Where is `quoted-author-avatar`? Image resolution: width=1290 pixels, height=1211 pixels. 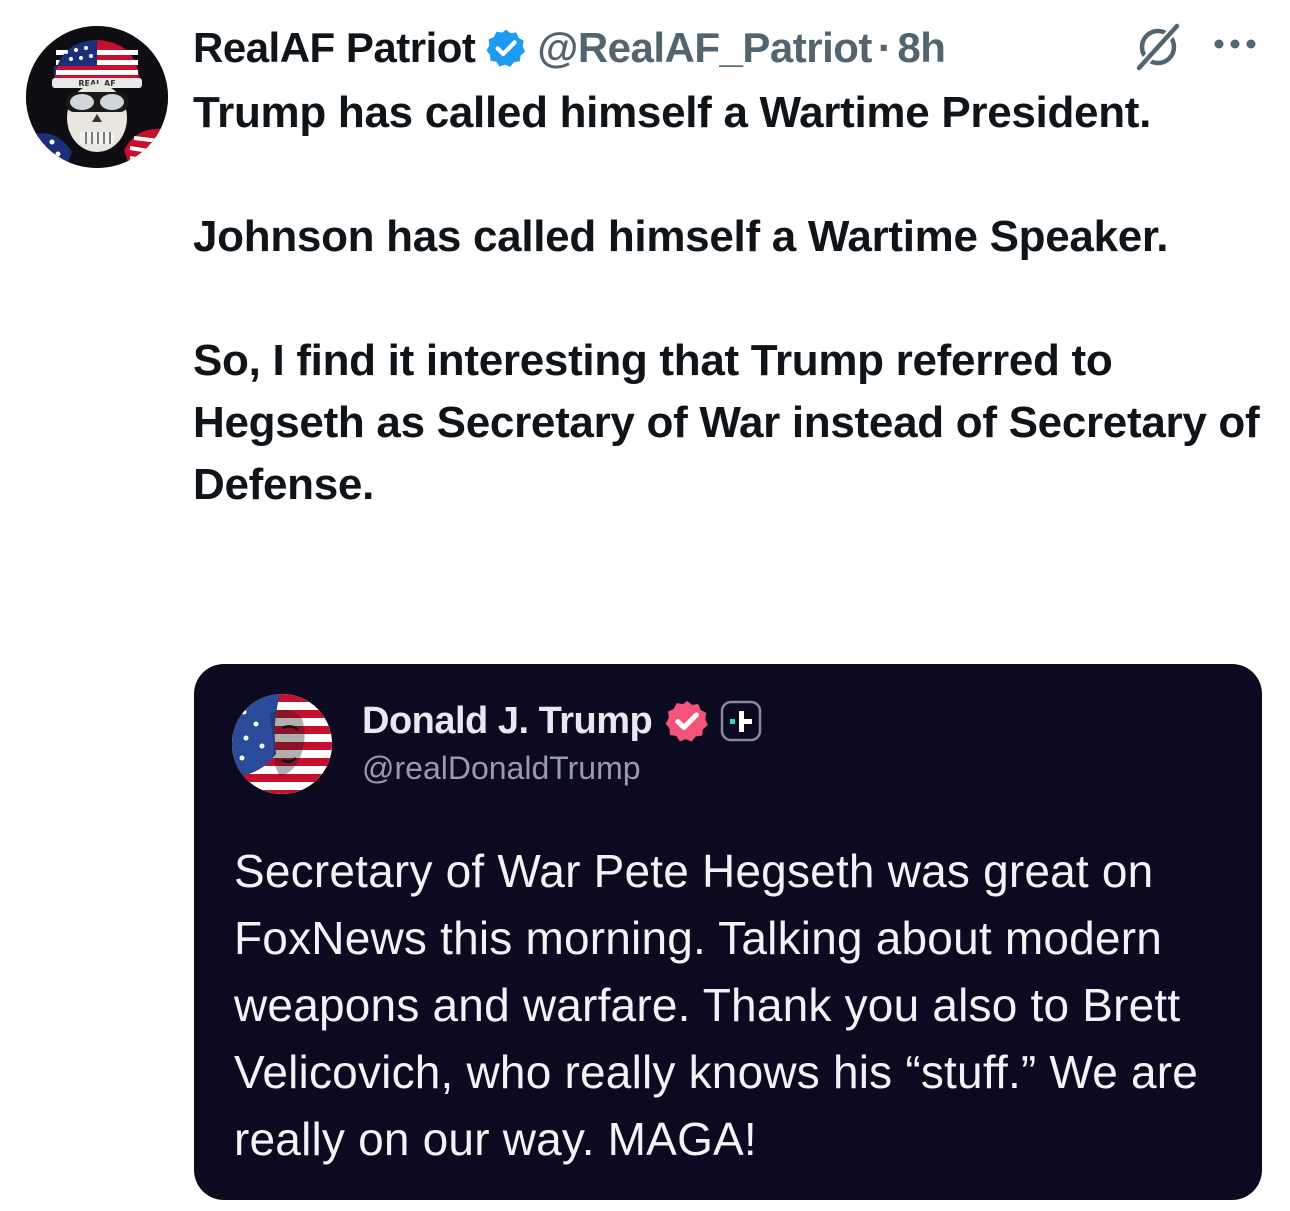 quoted-author-avatar is located at coordinates (282, 744).